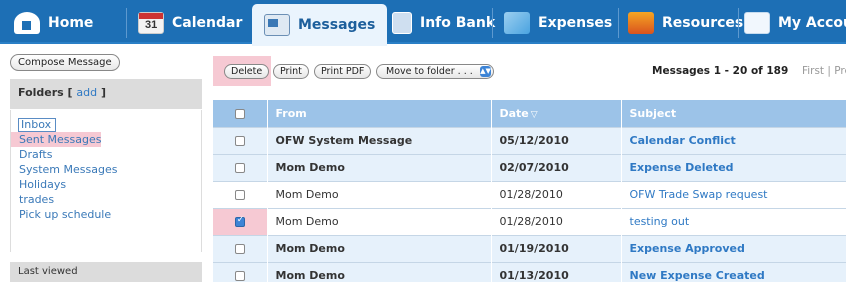 The width and height of the screenshot is (846, 282). What do you see at coordinates (56, 139) in the screenshot?
I see `folder-sent-messages: Sent Messages` at bounding box center [56, 139].